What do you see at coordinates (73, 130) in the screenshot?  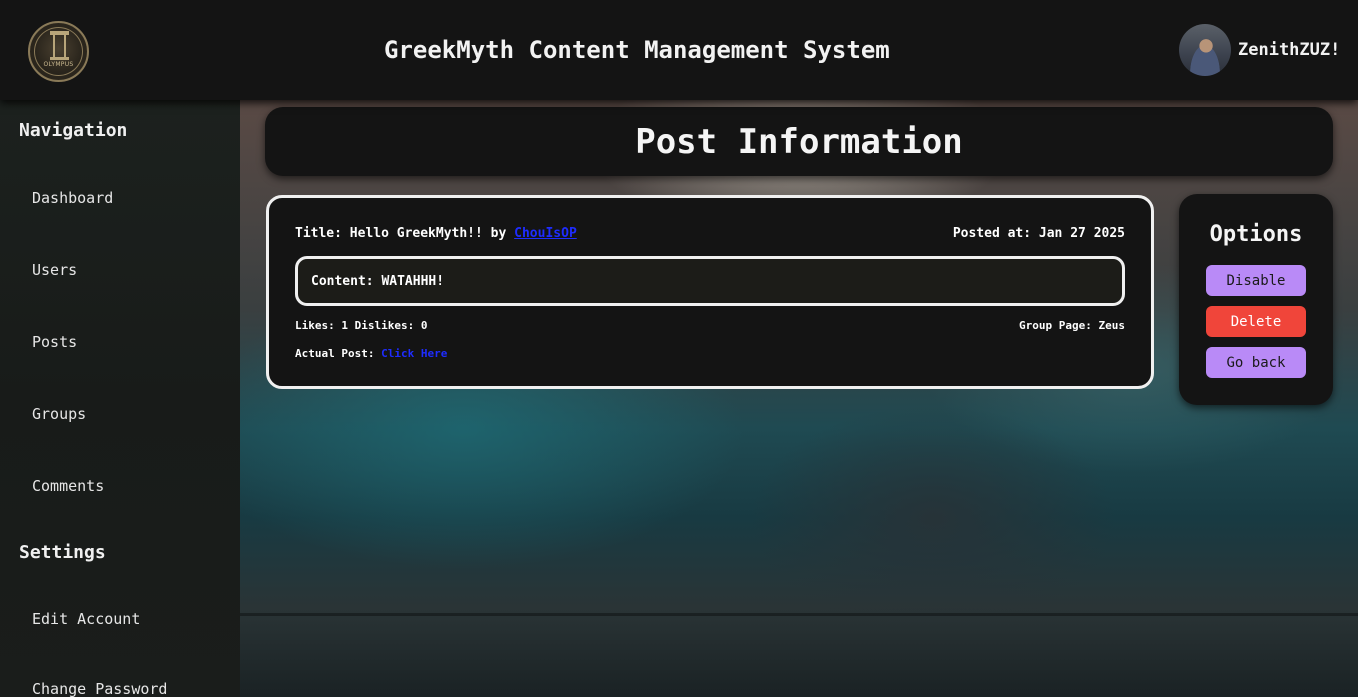 I see `navigation-heading: Navigation` at bounding box center [73, 130].